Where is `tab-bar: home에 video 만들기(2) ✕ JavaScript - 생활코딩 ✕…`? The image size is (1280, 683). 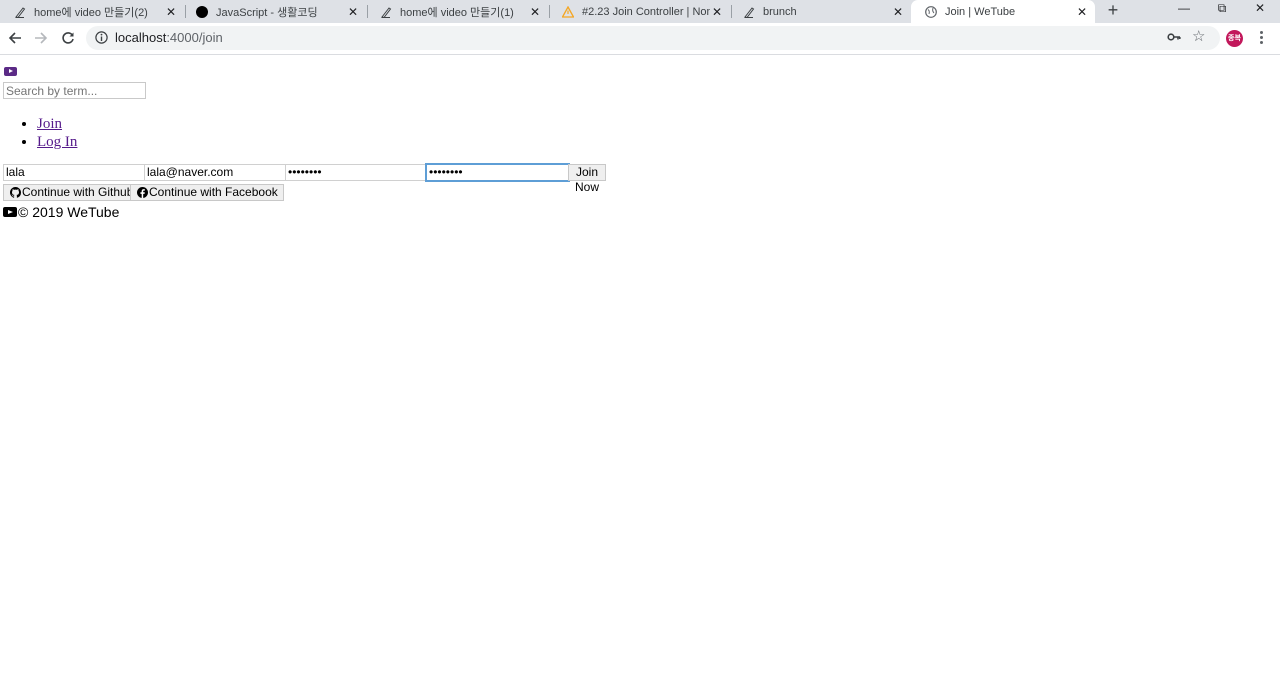
tab-bar: home에 video 만들기(2) ✕ JavaScript - 생활코딩 ✕… is located at coordinates (640, 11).